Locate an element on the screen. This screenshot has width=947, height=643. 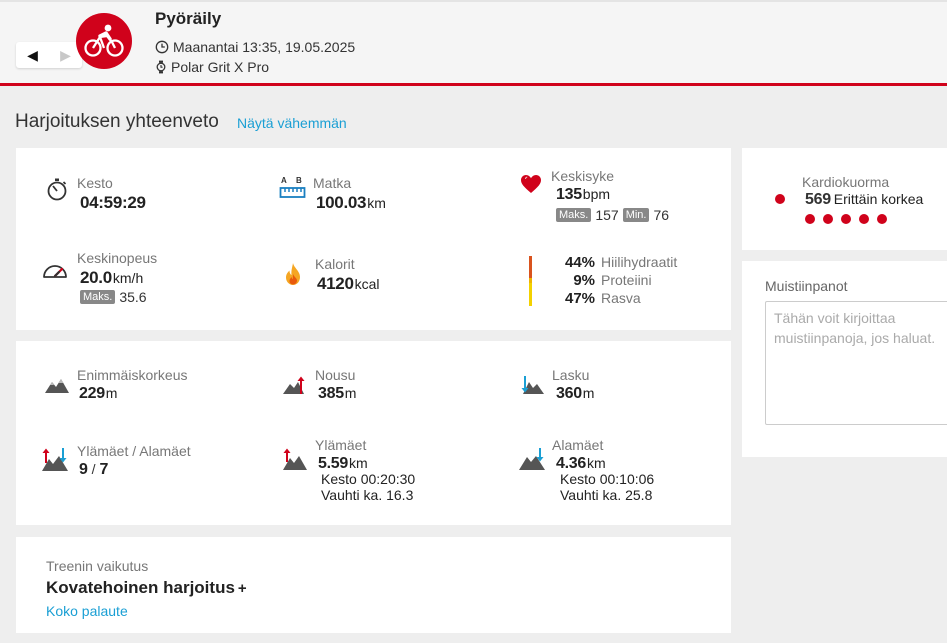
cardio-load-card: Kardiokuorma 569 Erittäin korkea is located at coordinates (844, 199).